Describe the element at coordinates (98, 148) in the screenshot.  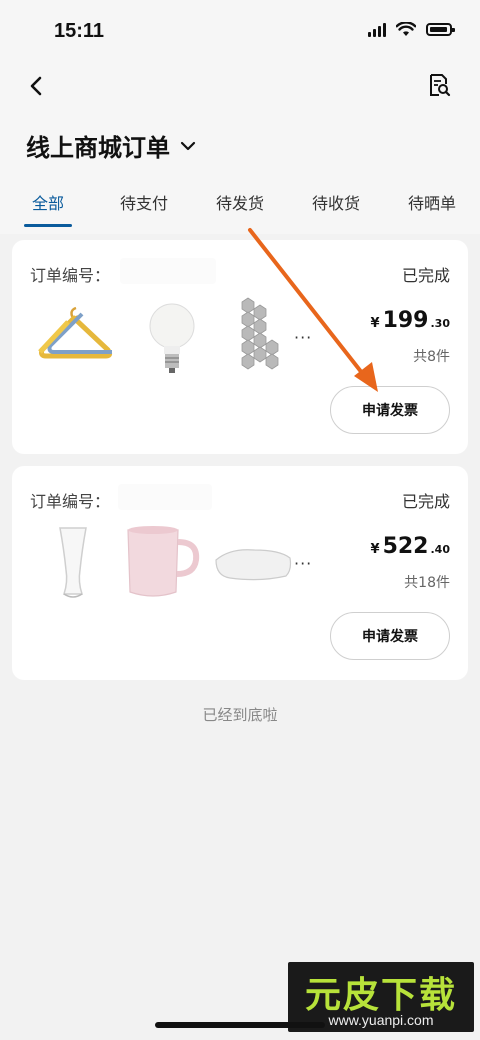
I see `page-title: 线上商城订单` at that location.